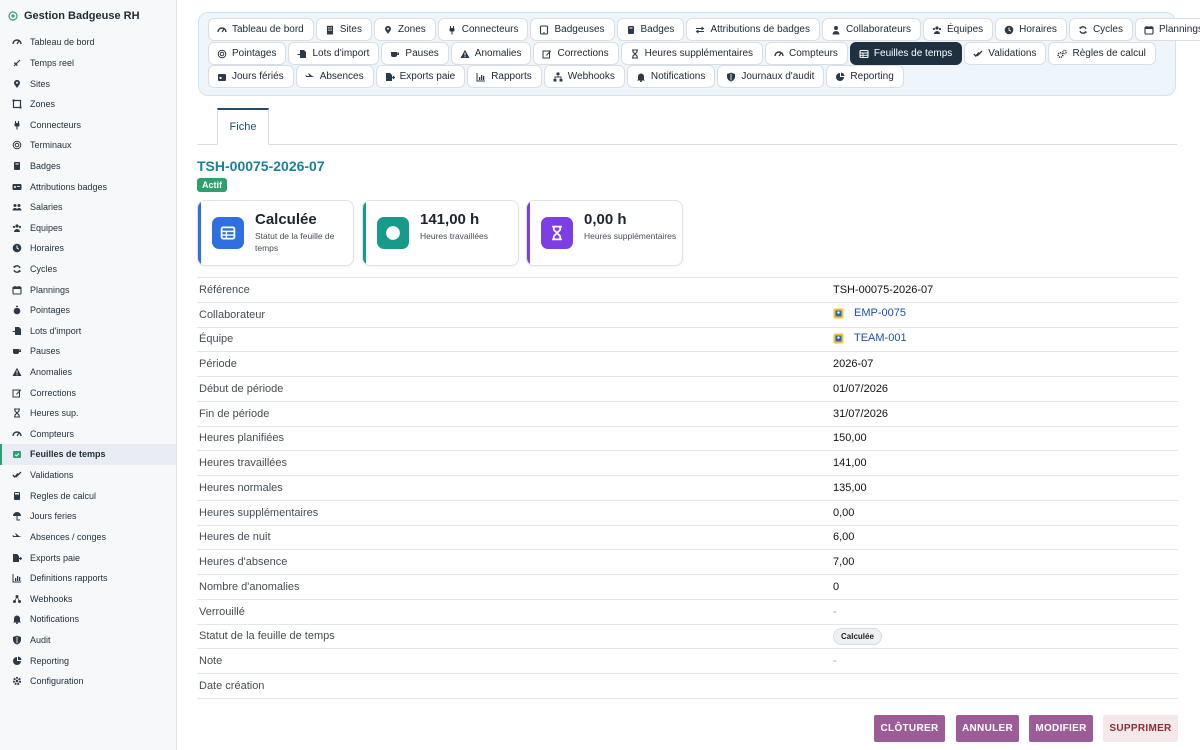 This screenshot has width=1200, height=750. I want to click on tab-badges: Badges, so click(650, 29).